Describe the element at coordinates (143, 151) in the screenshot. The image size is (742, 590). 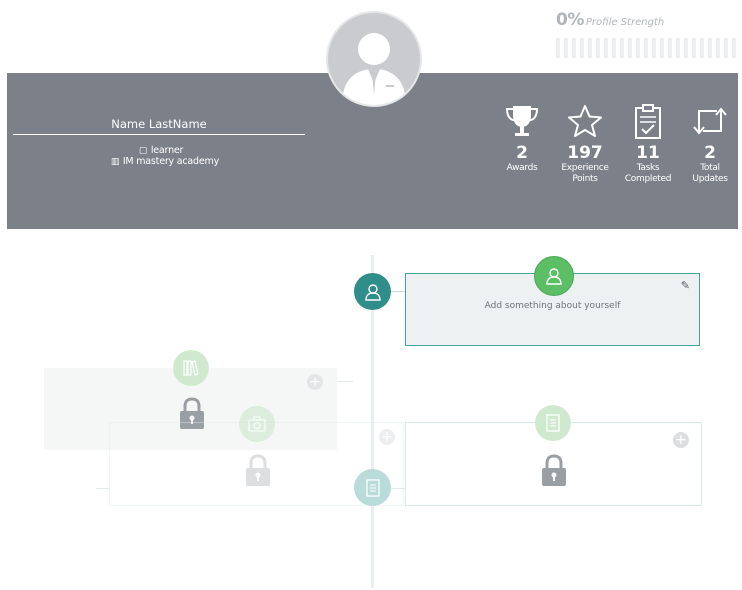
I see `briefcase-icon: ▢` at that location.